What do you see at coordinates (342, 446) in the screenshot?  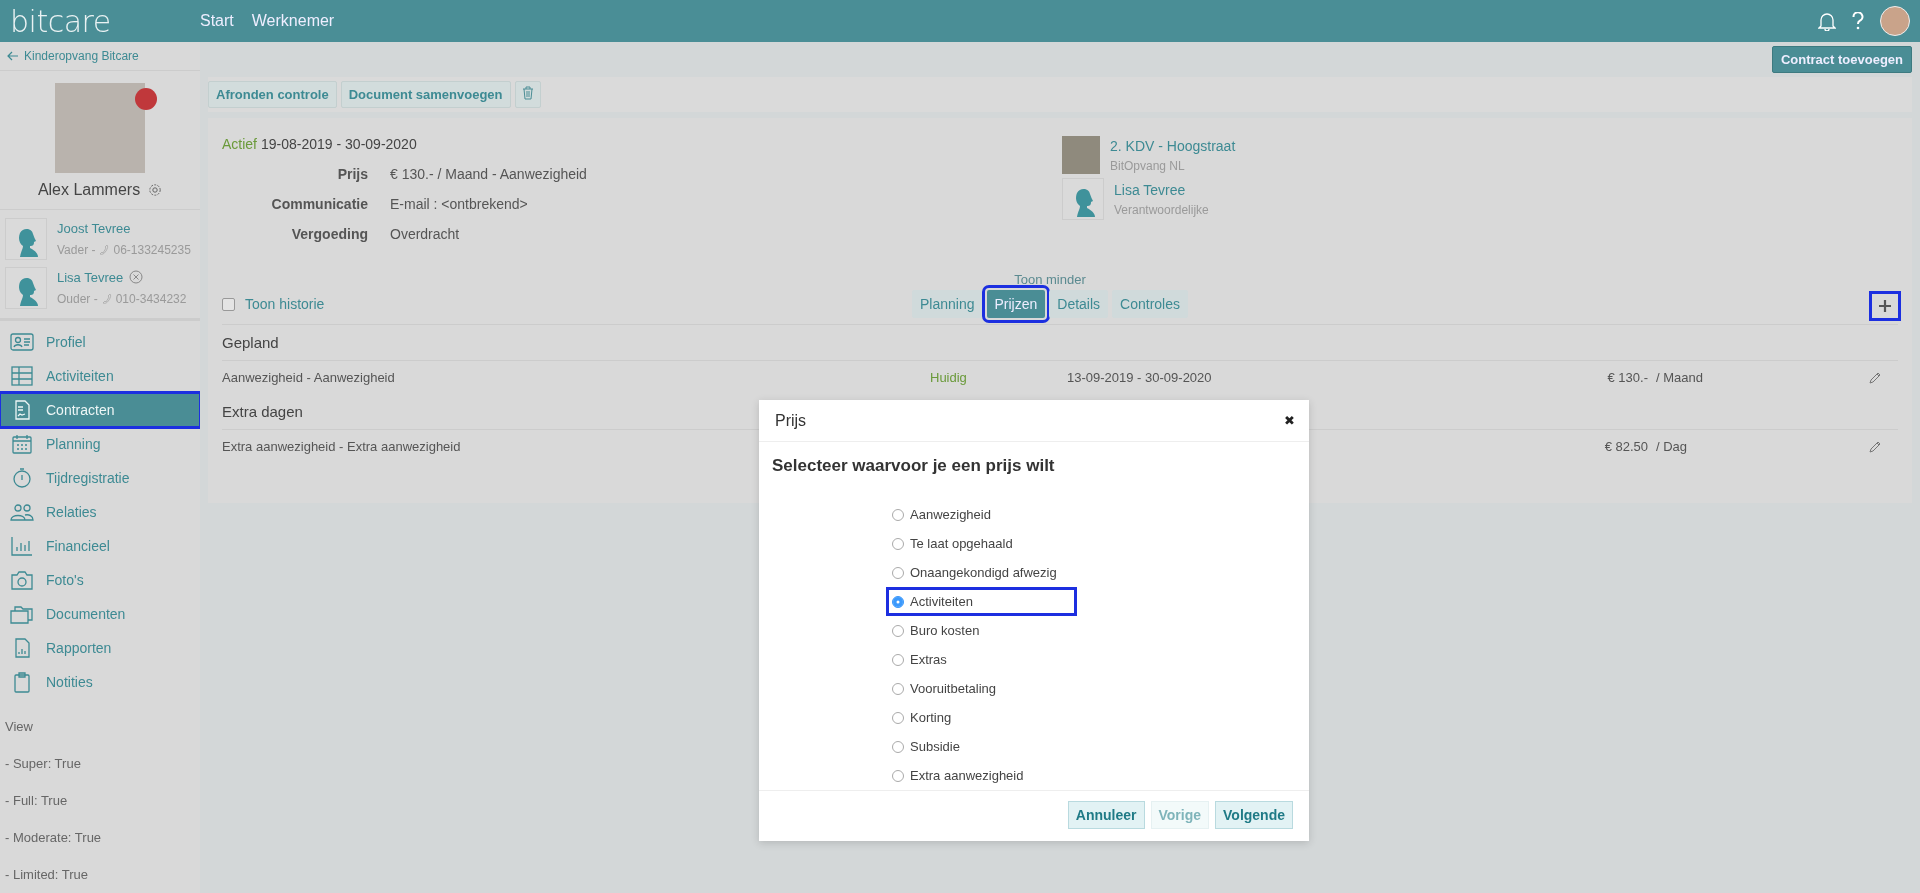 I see `price-name: Extra aanwezigheid - Extra aanwezigheid` at bounding box center [342, 446].